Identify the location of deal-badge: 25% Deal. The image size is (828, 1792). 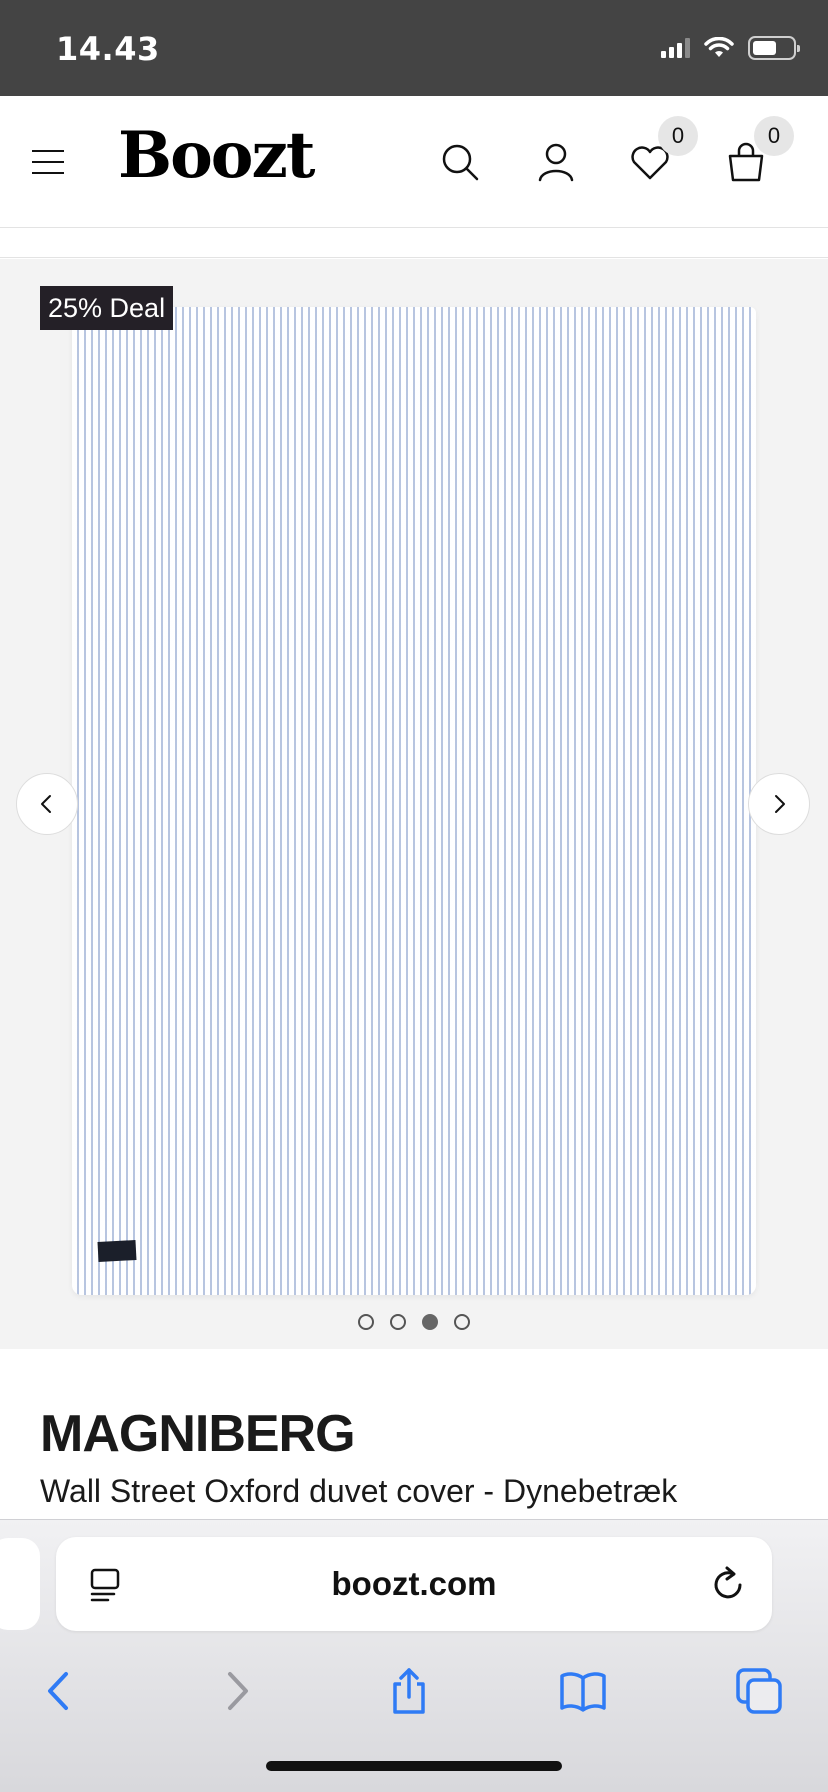
(107, 308).